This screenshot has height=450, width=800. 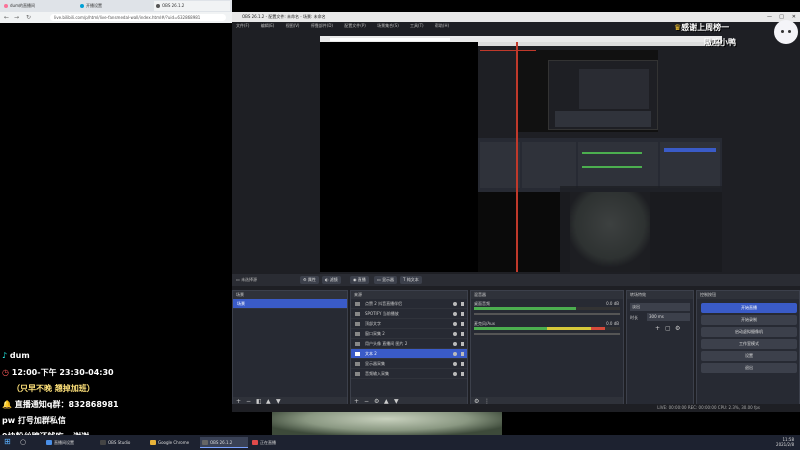 I want to click on studio-mode-button: 工作室模式, so click(x=749, y=344).